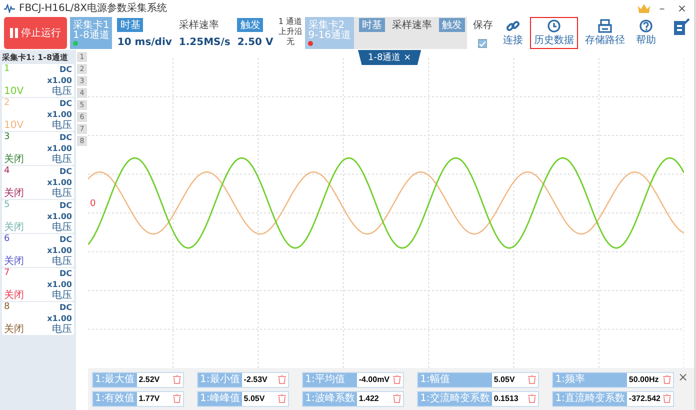  What do you see at coordinates (455, 399) in the screenshot?
I see `measurement-label: 1:交流畸变系数` at bounding box center [455, 399].